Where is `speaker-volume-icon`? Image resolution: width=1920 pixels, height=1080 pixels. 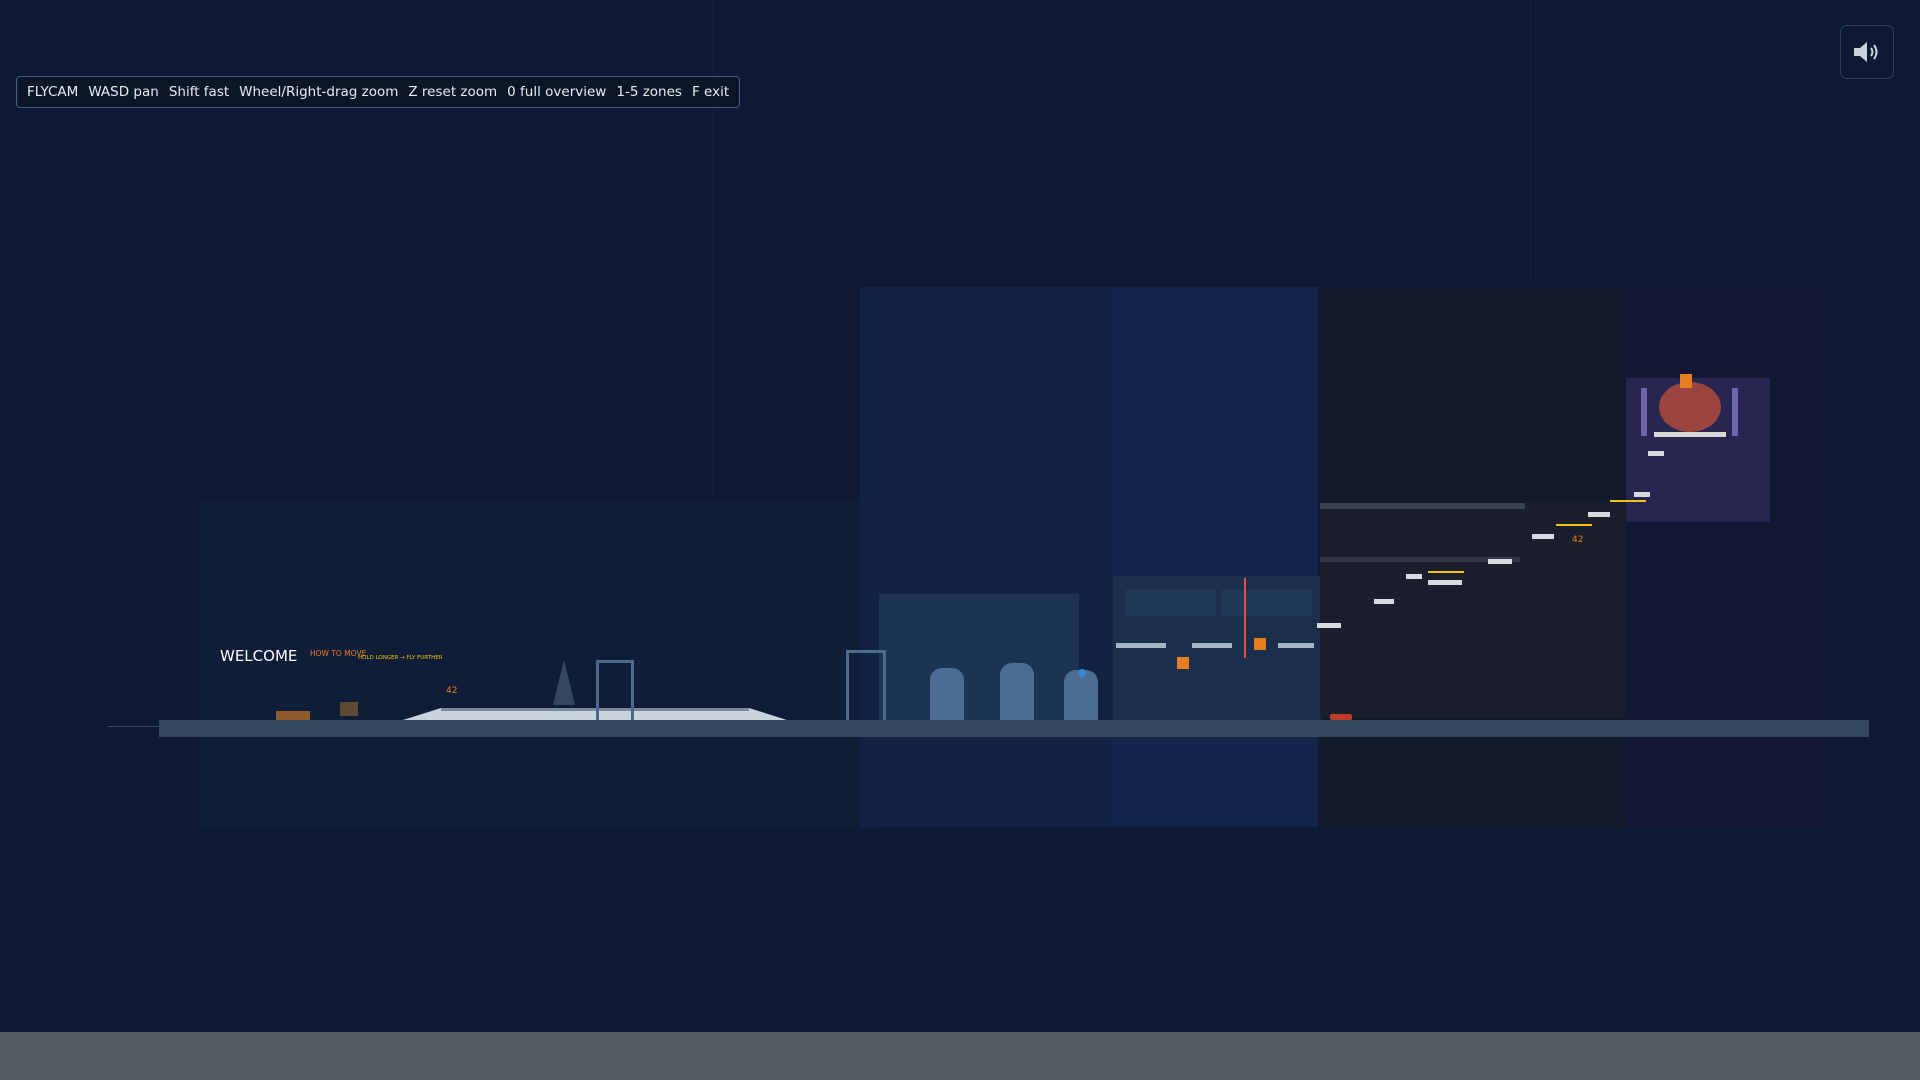 speaker-volume-icon is located at coordinates (1866, 52).